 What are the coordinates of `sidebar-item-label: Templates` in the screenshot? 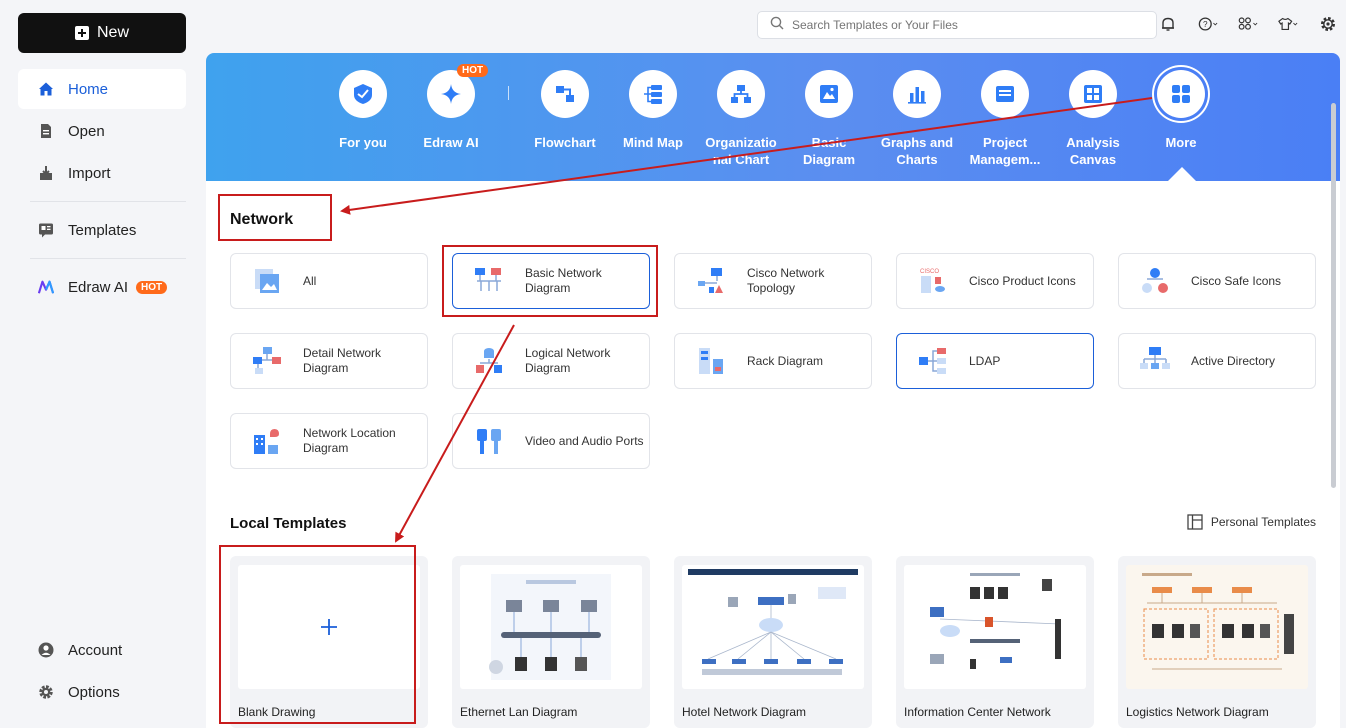 It's located at (102, 230).